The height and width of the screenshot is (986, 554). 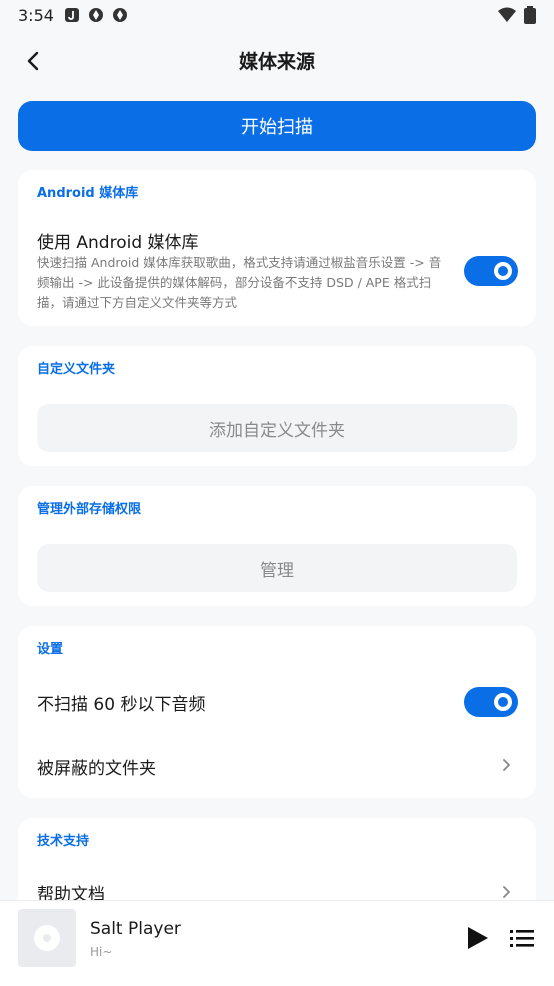 I want to click on back-button, so click(x=33, y=61).